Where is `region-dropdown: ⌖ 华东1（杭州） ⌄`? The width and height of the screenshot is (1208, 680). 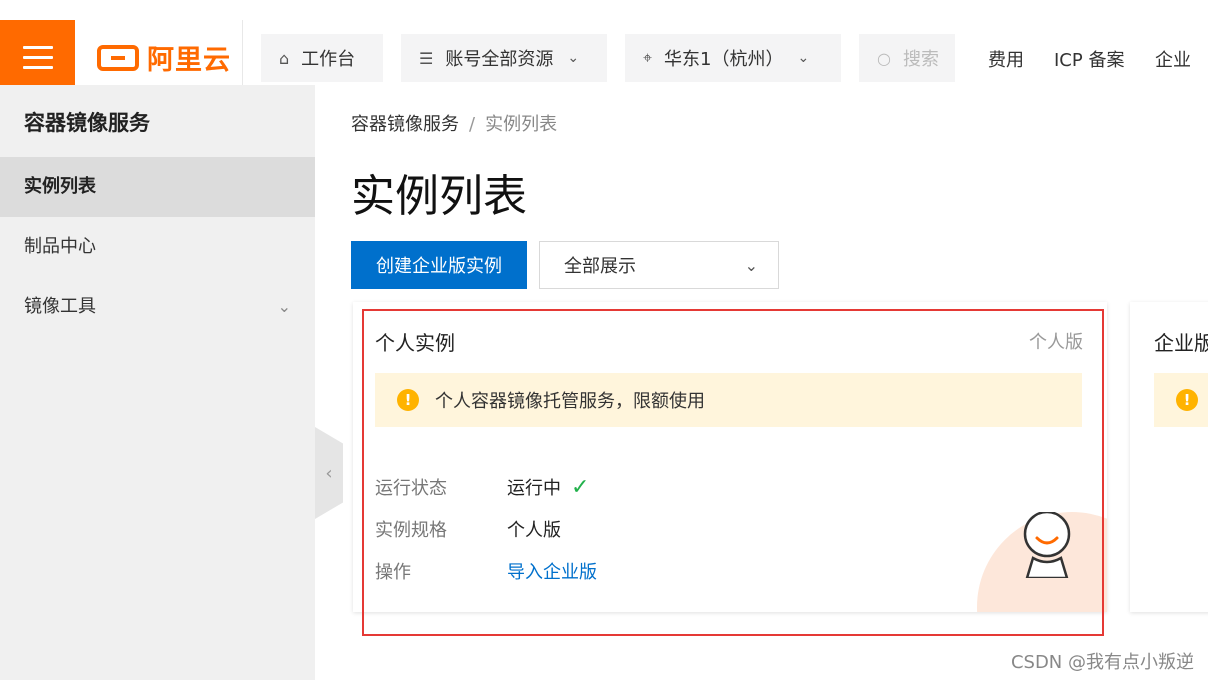
region-dropdown: ⌖ 华东1（杭州） ⌄ is located at coordinates (733, 58).